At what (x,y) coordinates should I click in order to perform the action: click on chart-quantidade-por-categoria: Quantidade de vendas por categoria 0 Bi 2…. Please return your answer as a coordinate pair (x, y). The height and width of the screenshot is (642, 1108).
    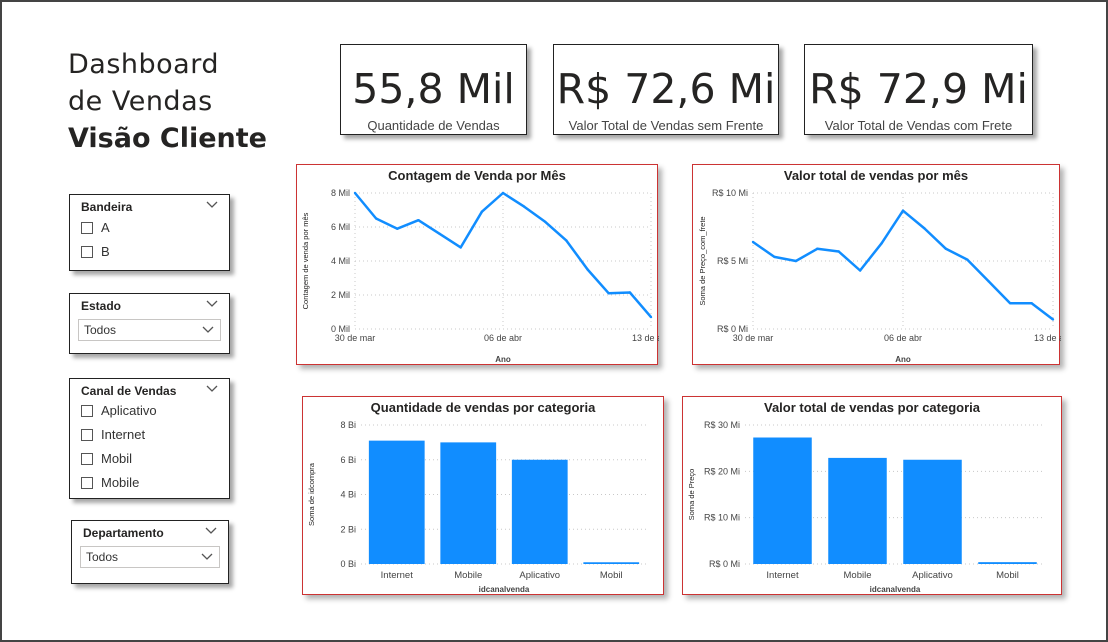
    Looking at the image, I should click on (483, 495).